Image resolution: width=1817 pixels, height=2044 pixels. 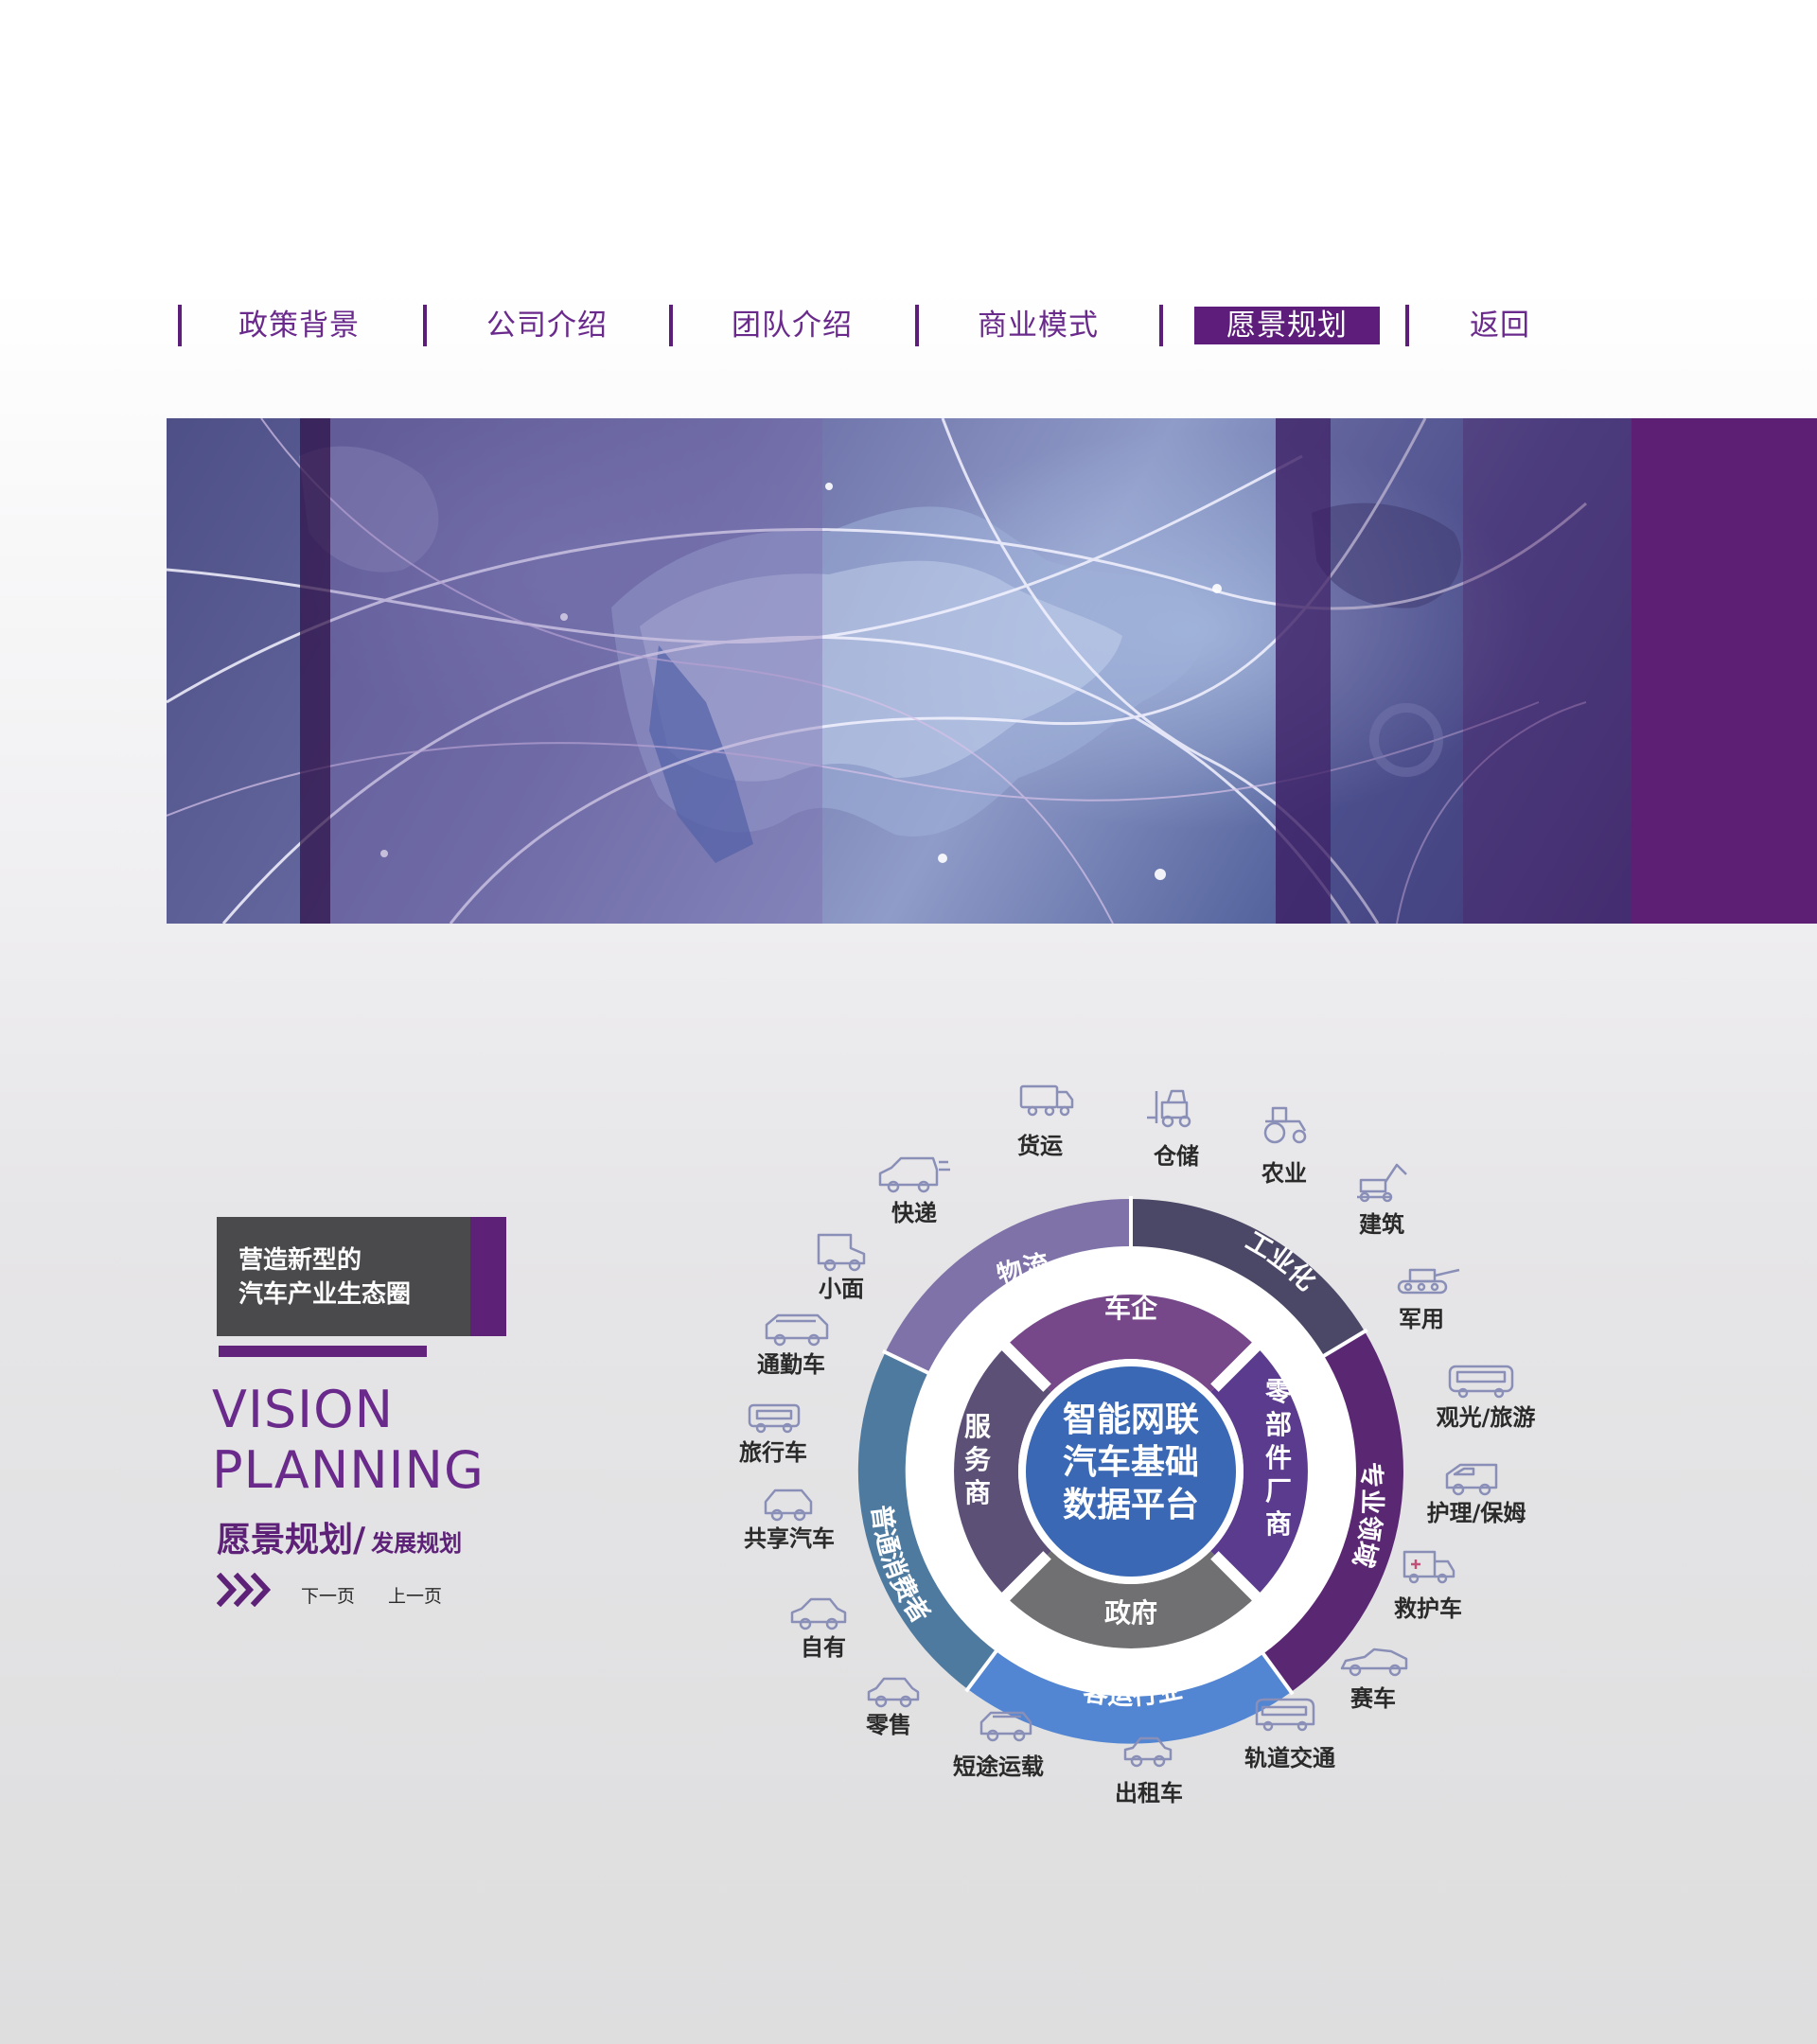 I want to click on cargo-truck-icon, so click(x=1047, y=1100).